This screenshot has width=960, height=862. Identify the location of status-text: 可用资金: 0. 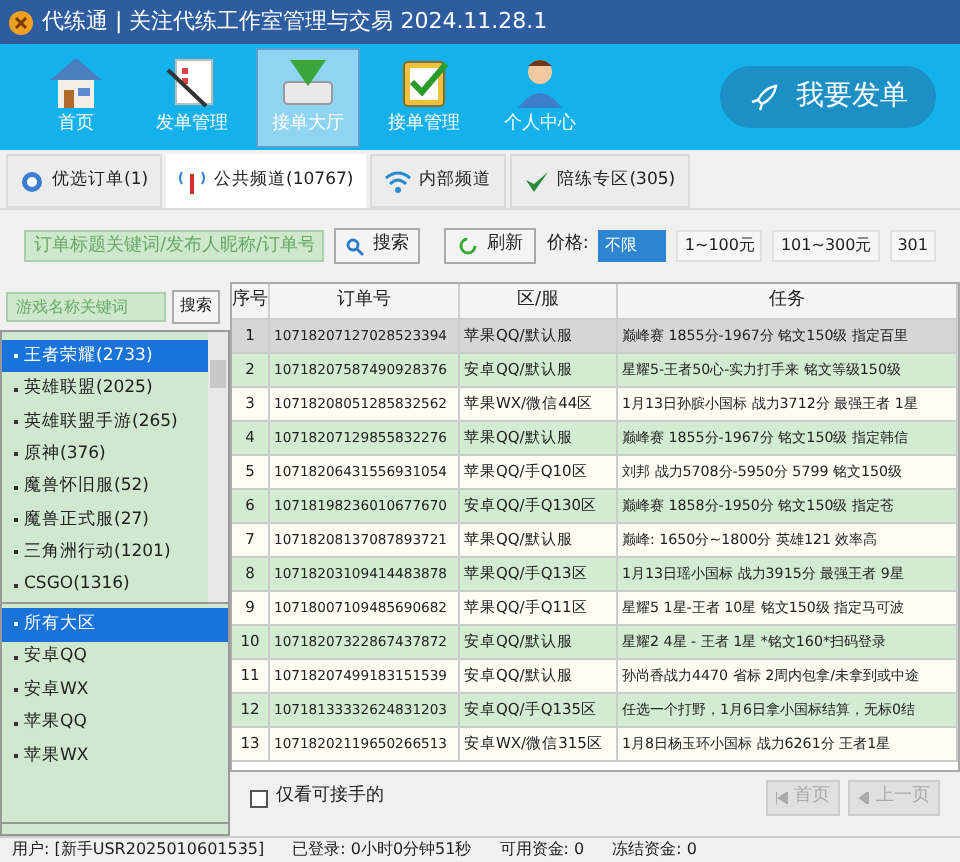
(542, 850).